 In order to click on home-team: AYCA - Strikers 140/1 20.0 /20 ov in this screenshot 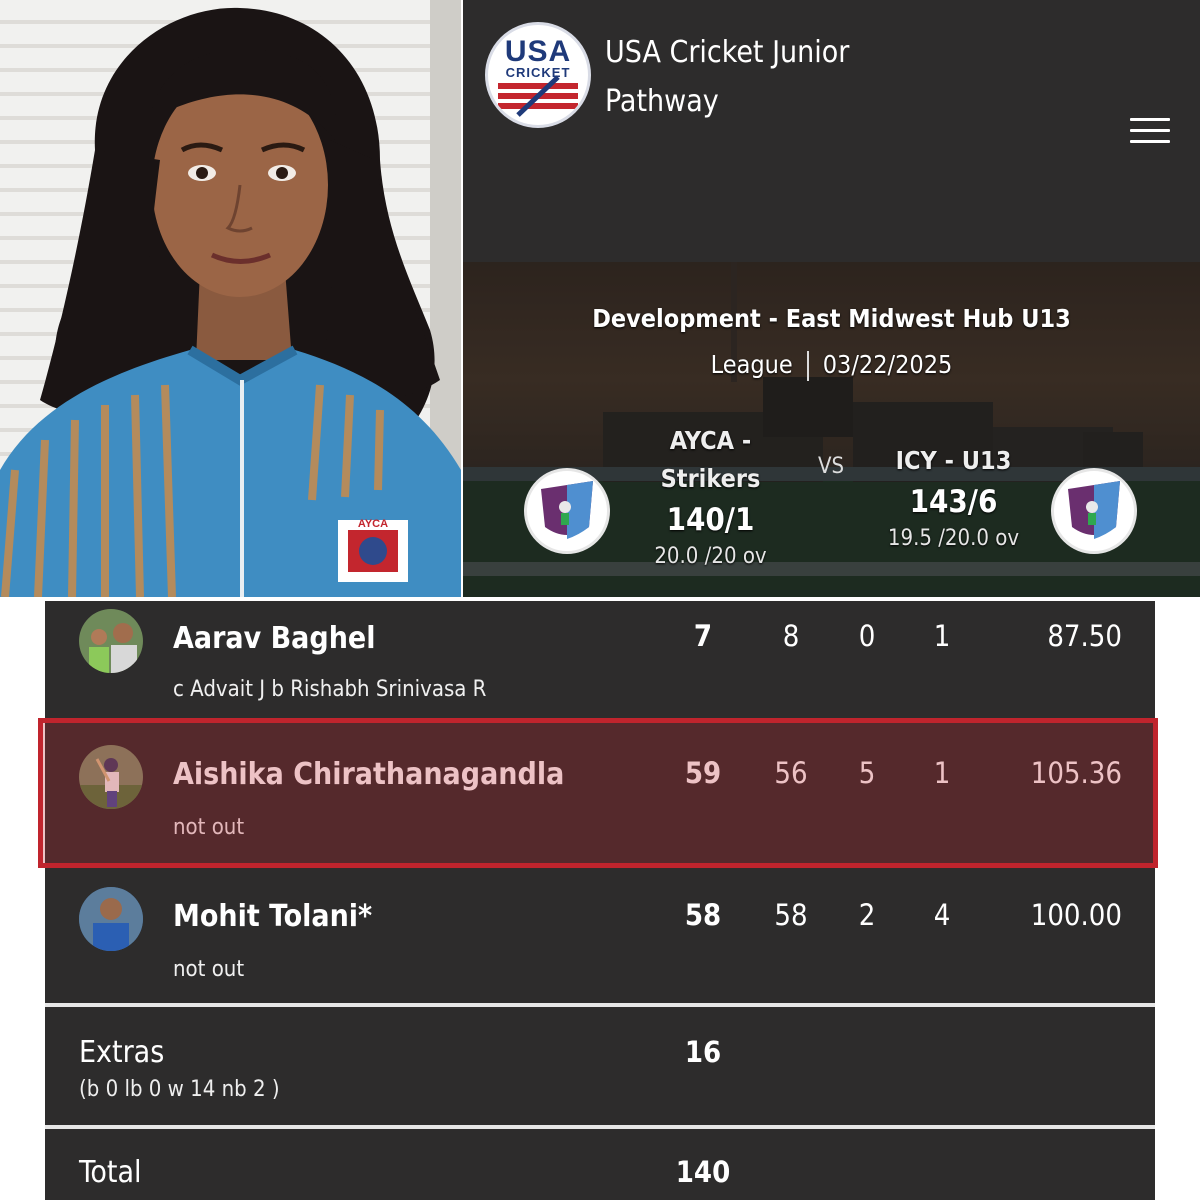, I will do `click(710, 497)`.